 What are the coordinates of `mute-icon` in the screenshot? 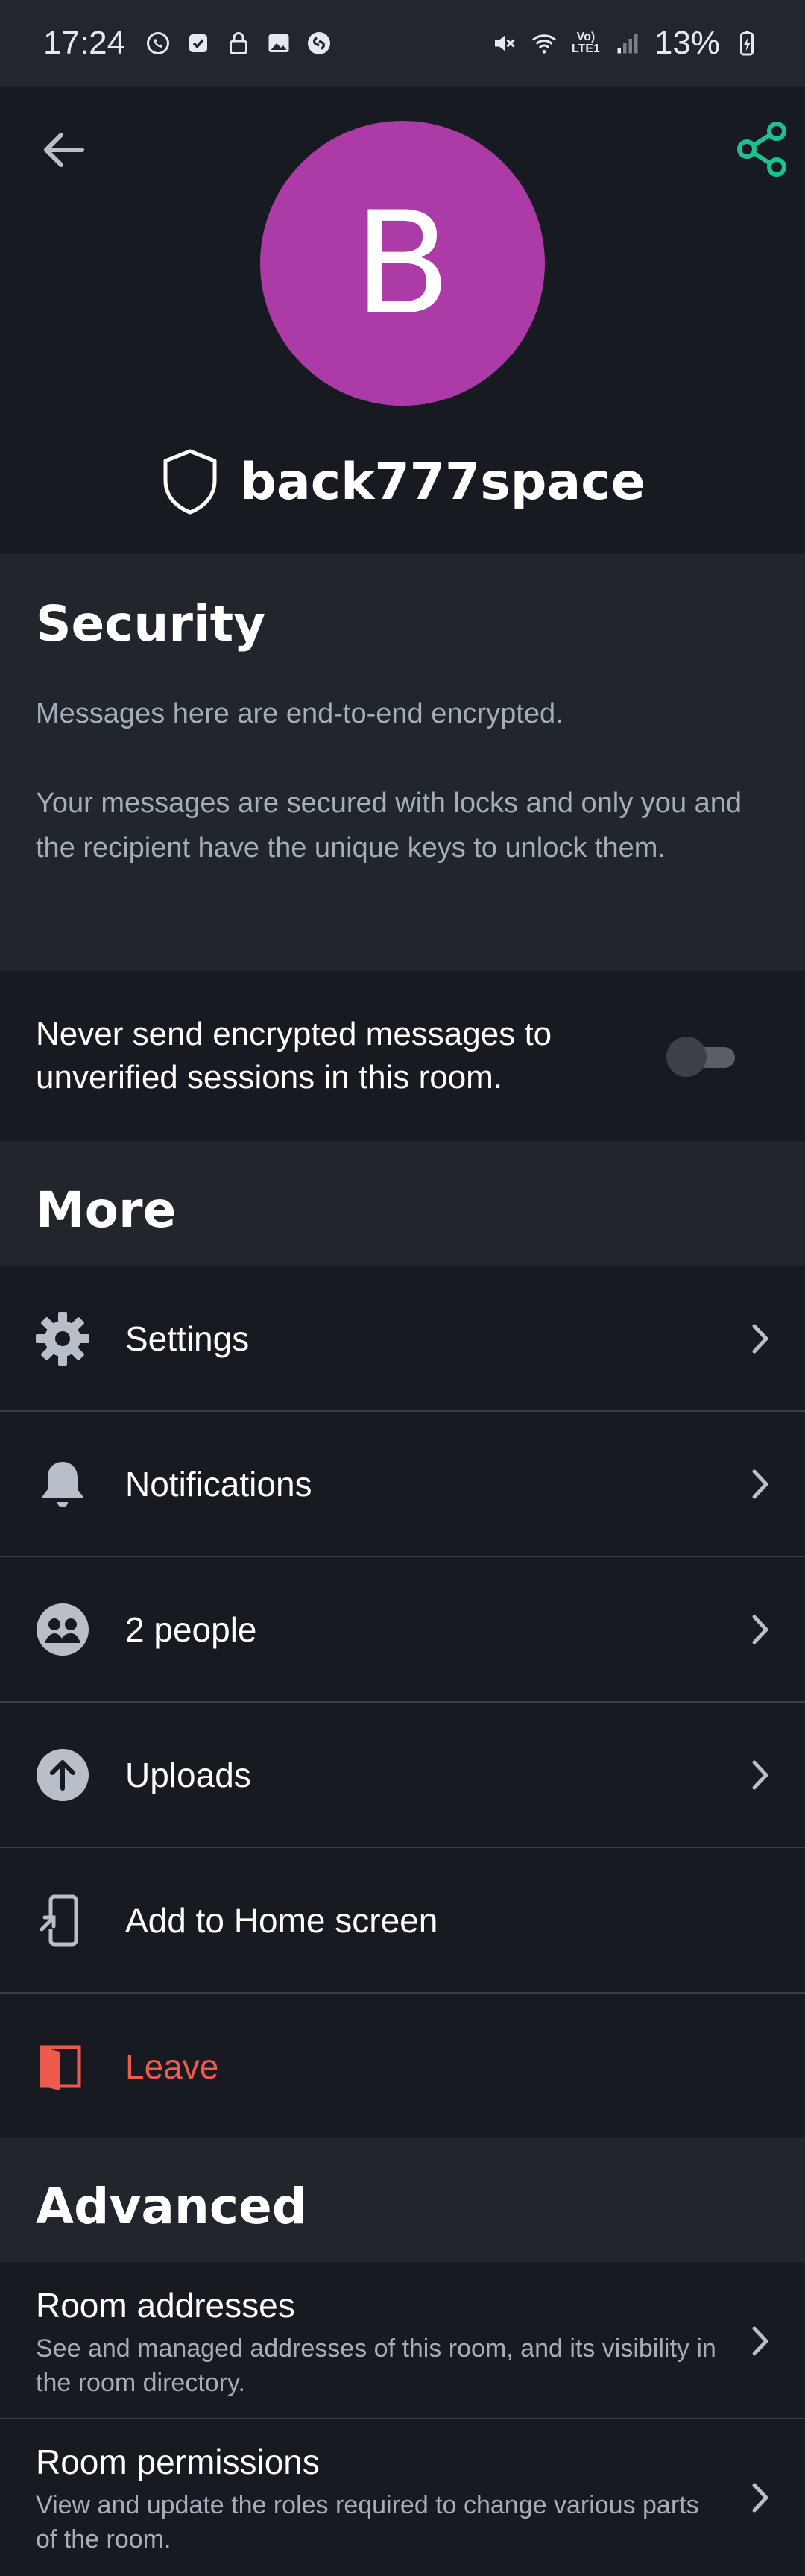 It's located at (504, 44).